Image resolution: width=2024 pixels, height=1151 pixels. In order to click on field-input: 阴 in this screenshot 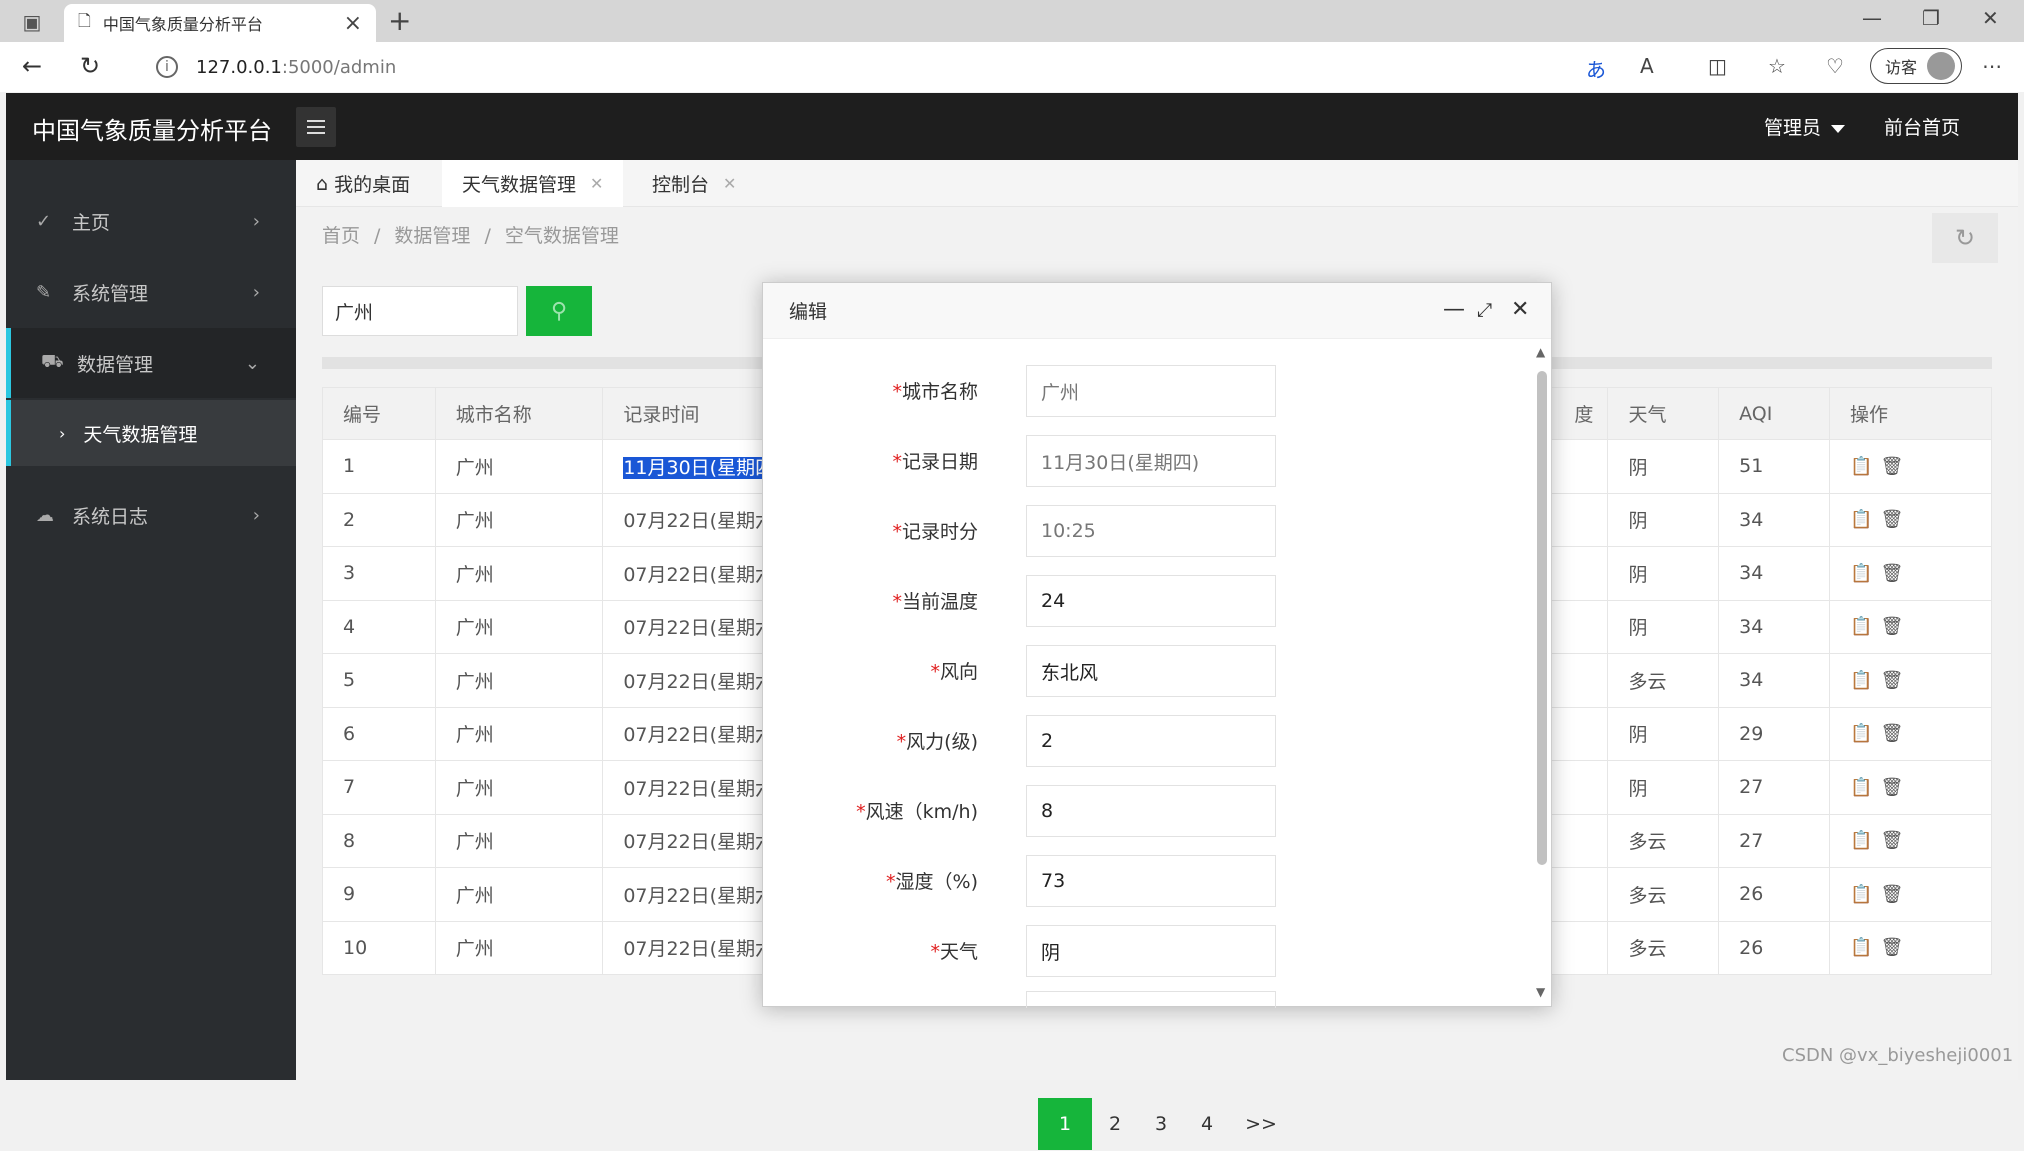, I will do `click(1151, 951)`.